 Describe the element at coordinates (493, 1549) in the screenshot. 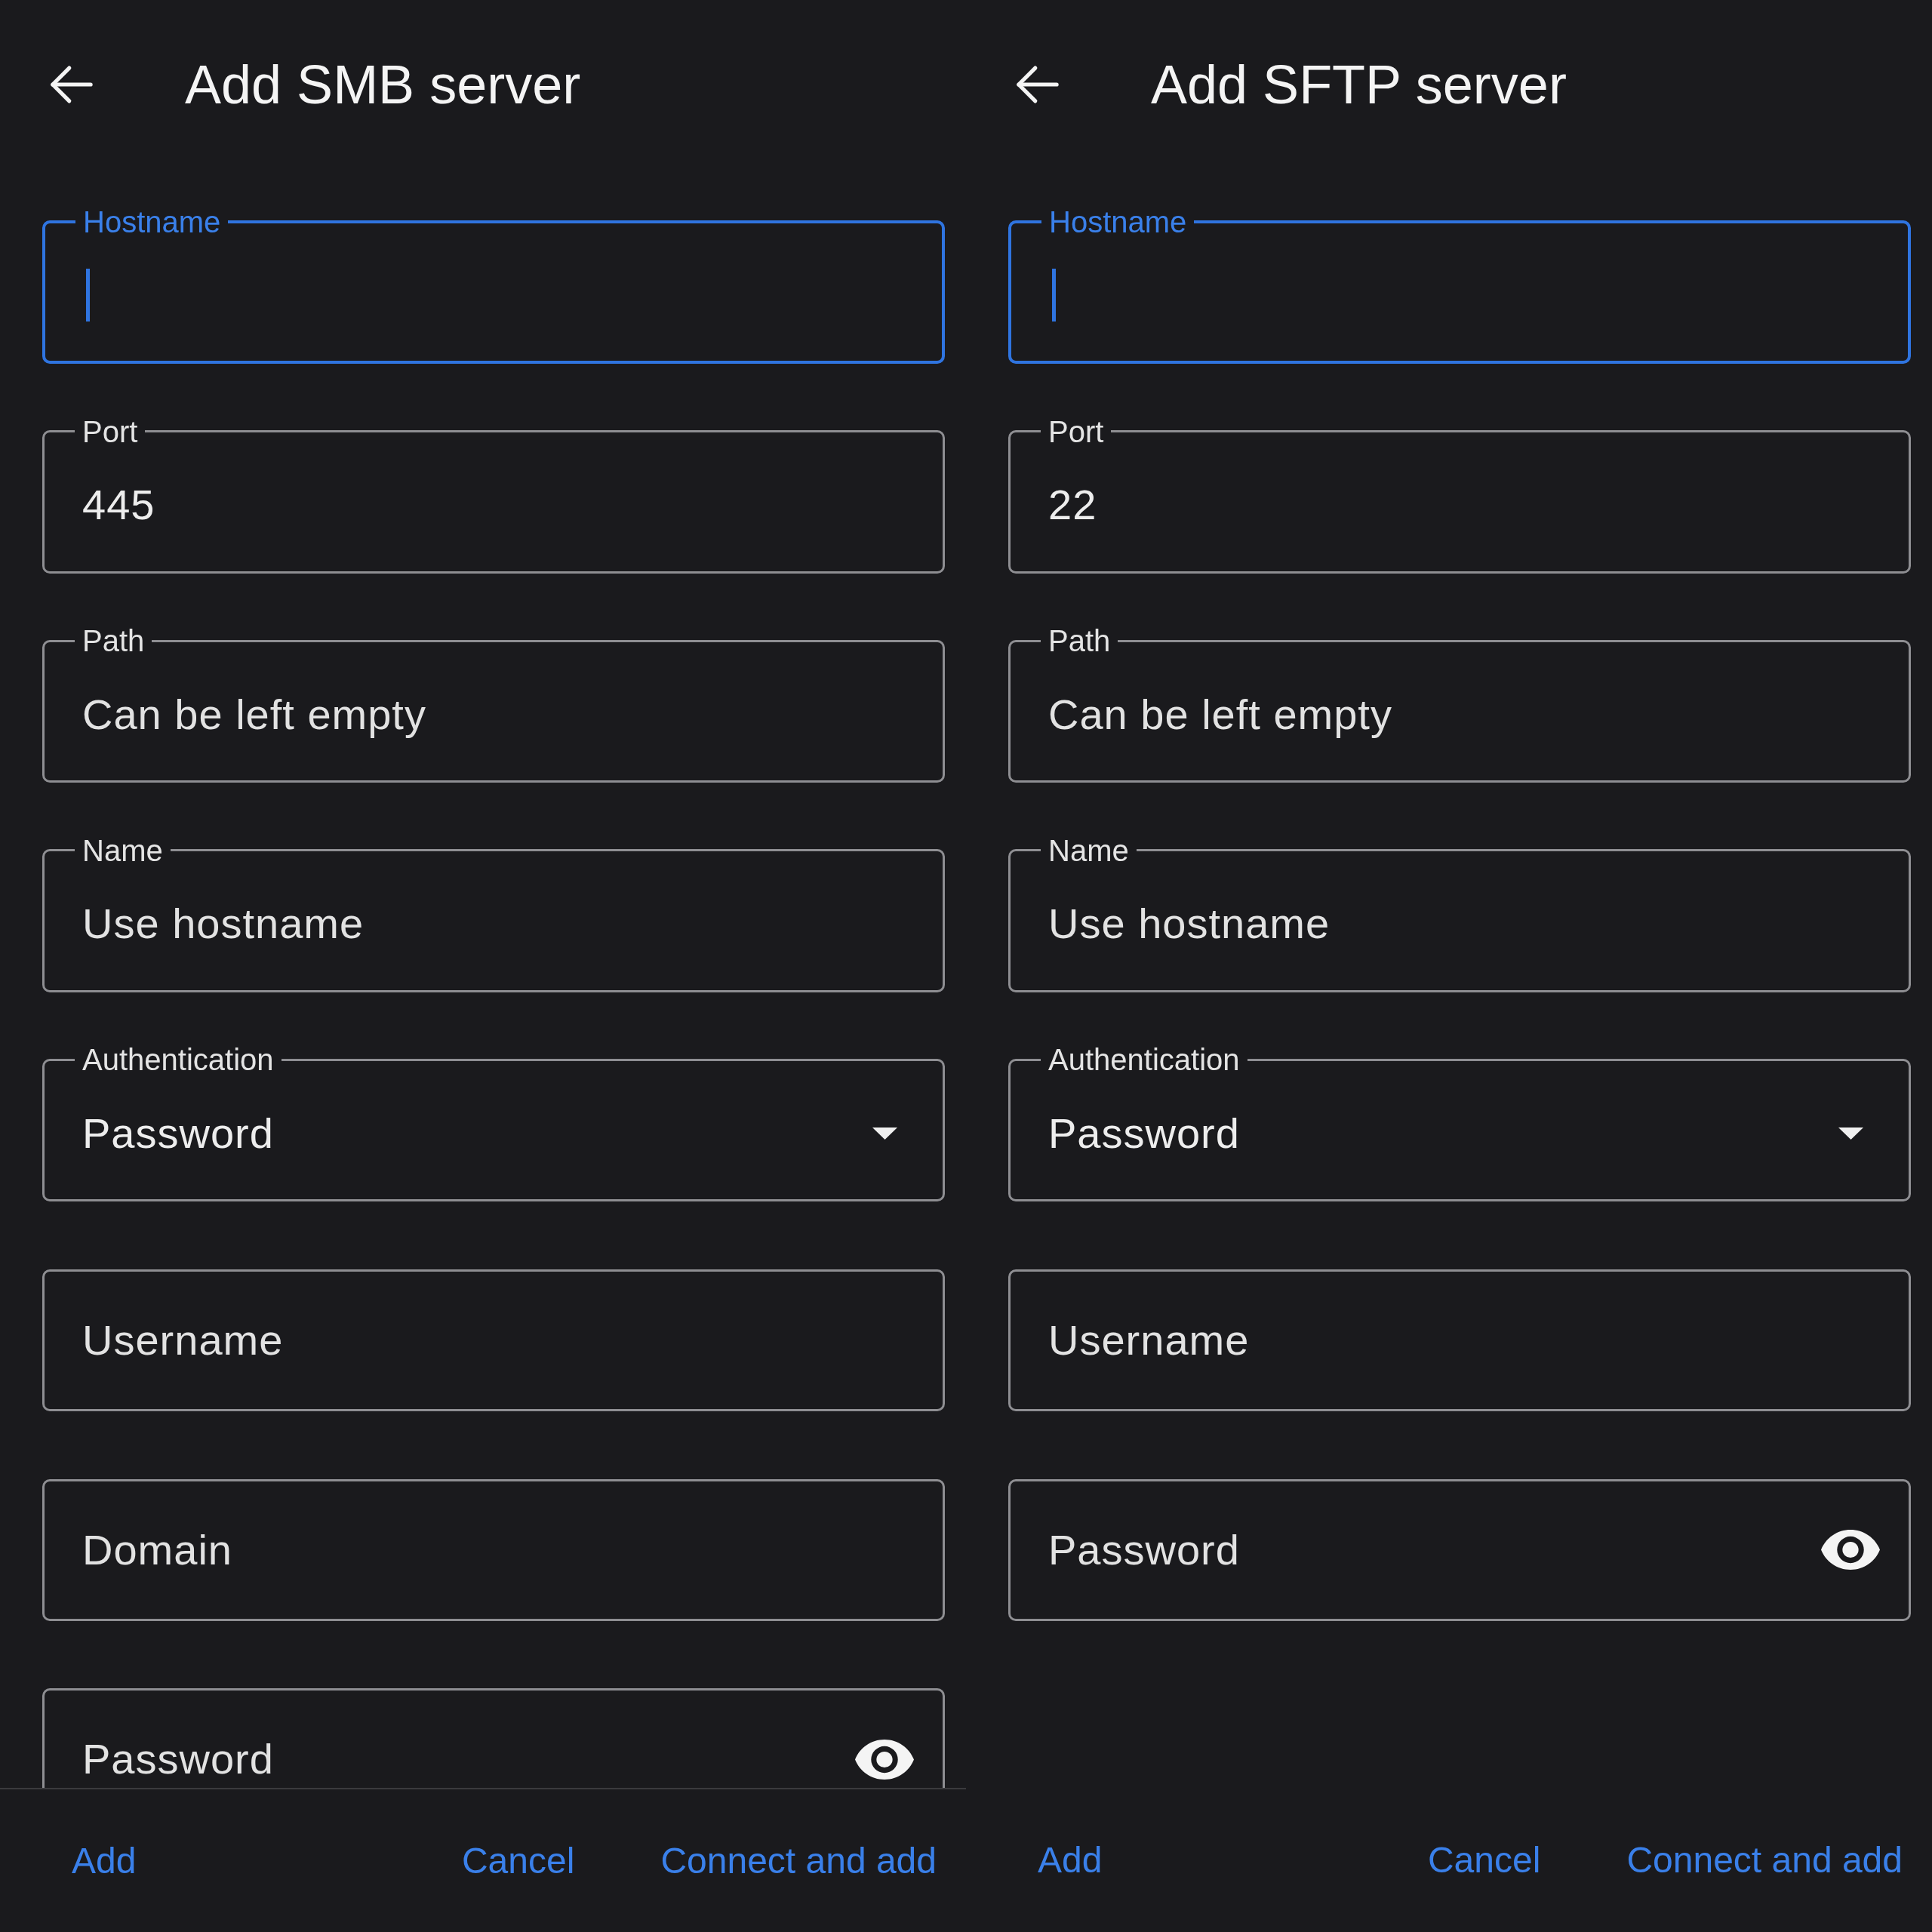

I see `text-field: Domain` at that location.